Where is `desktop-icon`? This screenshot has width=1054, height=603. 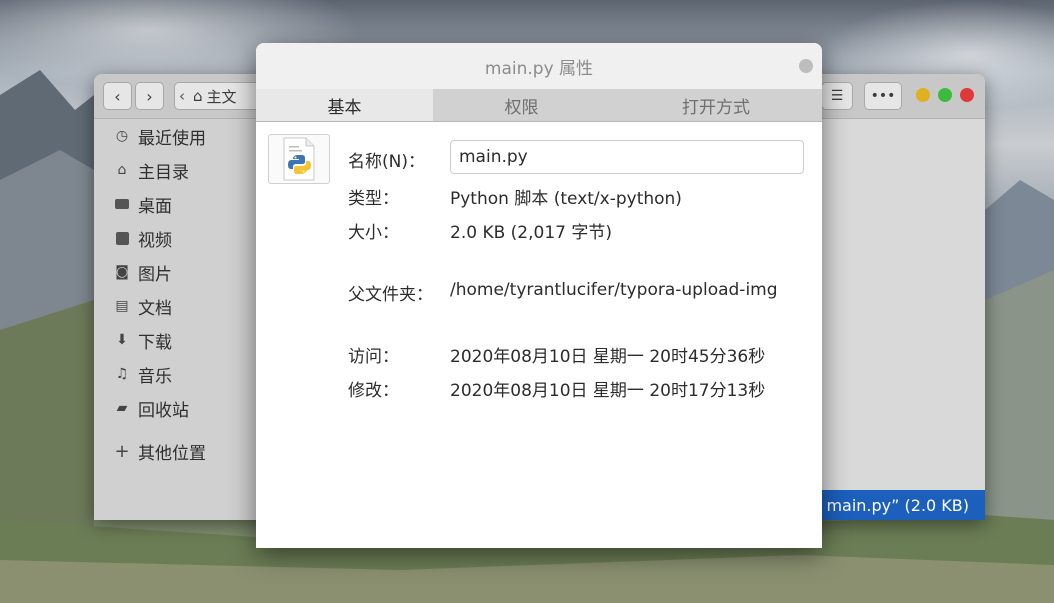
desktop-icon is located at coordinates (122, 204).